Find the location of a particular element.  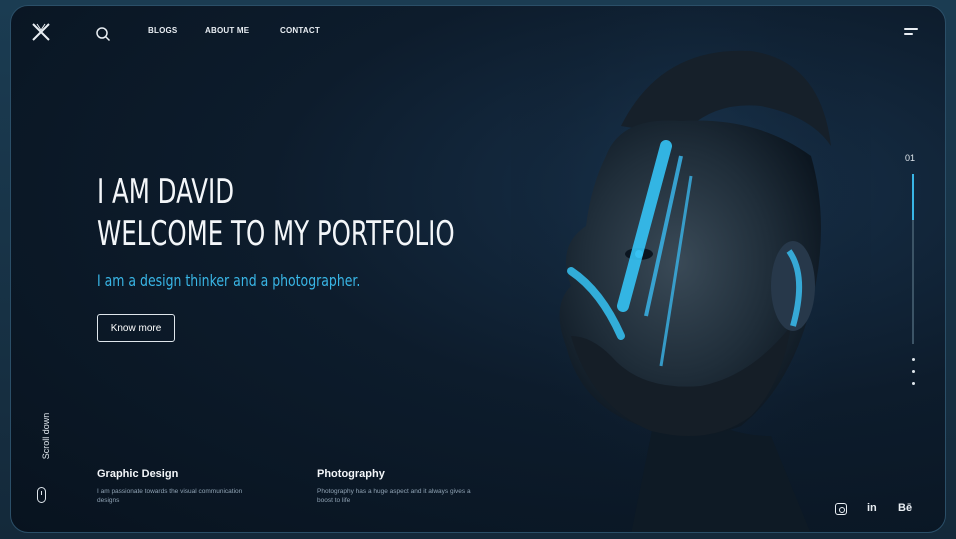

linkedin-icon: in is located at coordinates (872, 508).